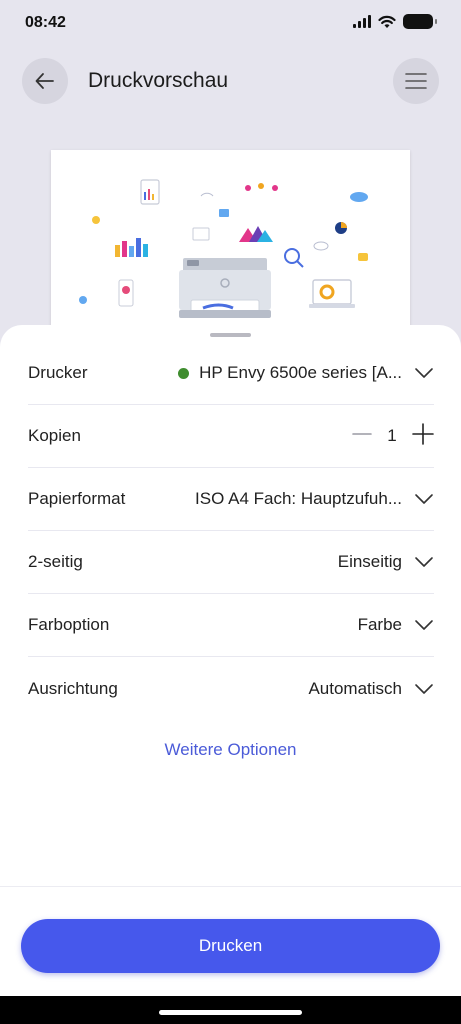 The height and width of the screenshot is (1024, 461). I want to click on copies-row: Kopien 1, so click(231, 436).